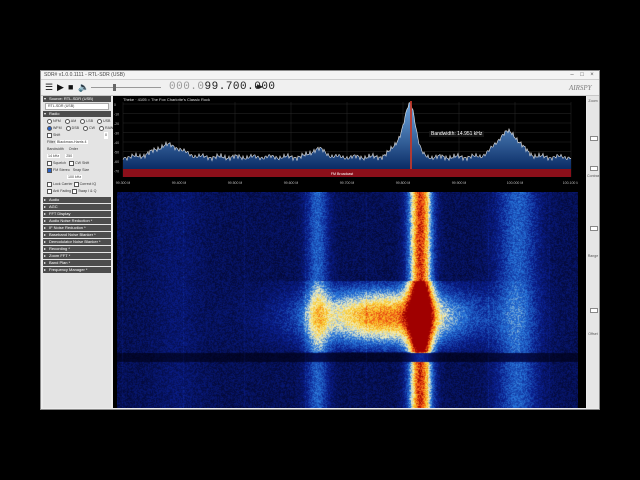  I want to click on range-label: Range, so click(593, 256).